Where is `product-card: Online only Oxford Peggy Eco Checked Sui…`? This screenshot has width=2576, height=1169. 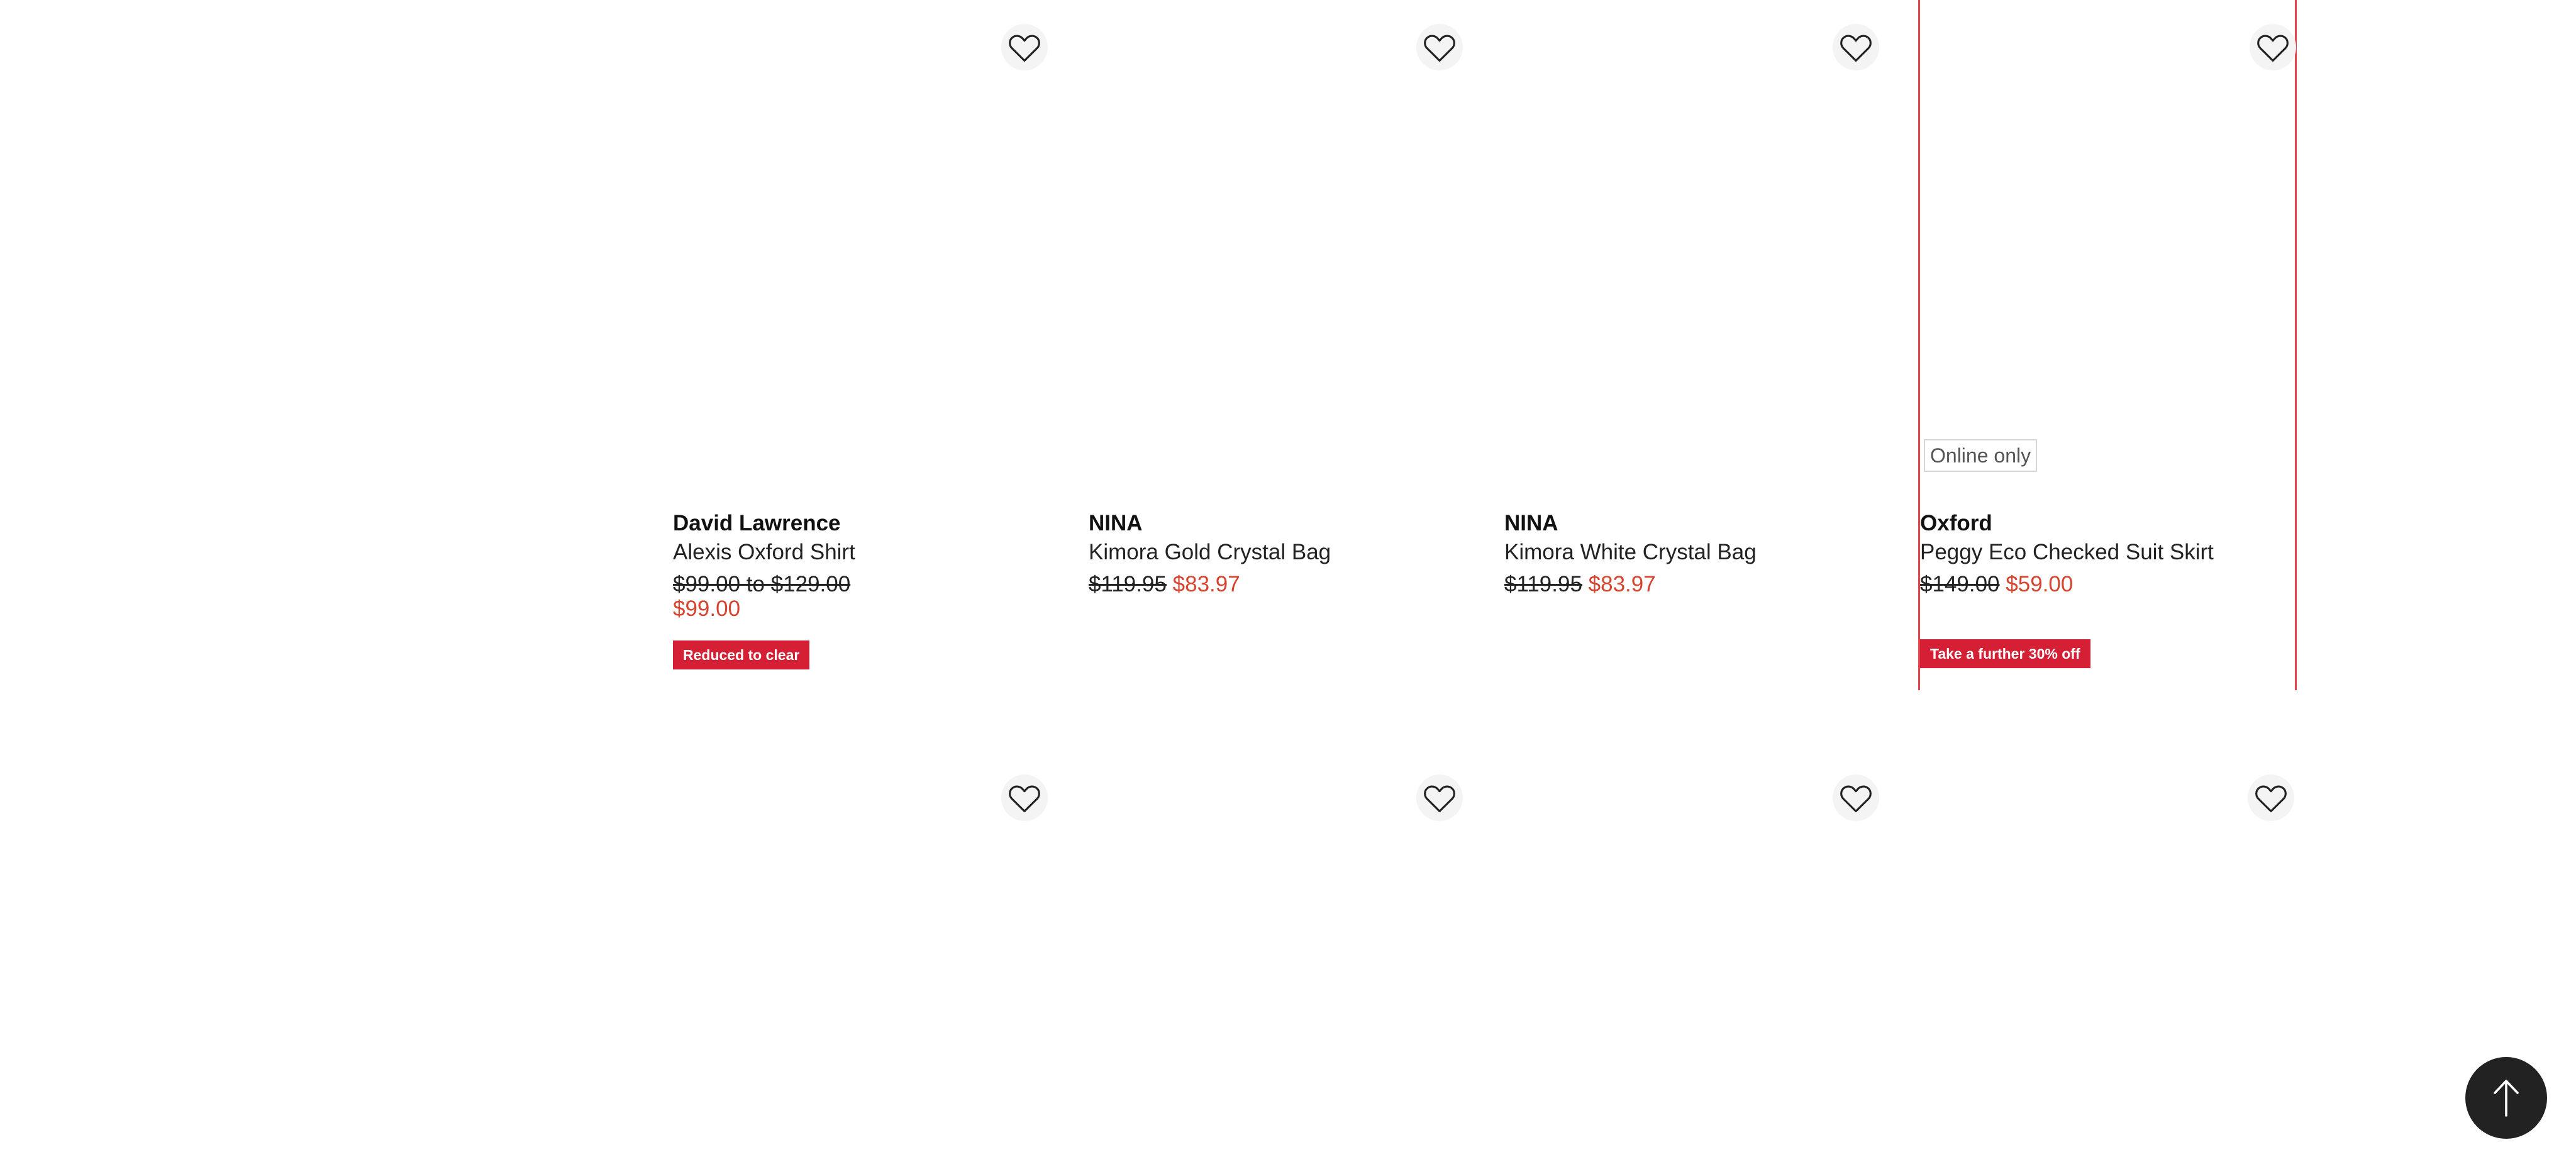 product-card: Online only Oxford Peggy Eco Checked Sui… is located at coordinates (2107, 345).